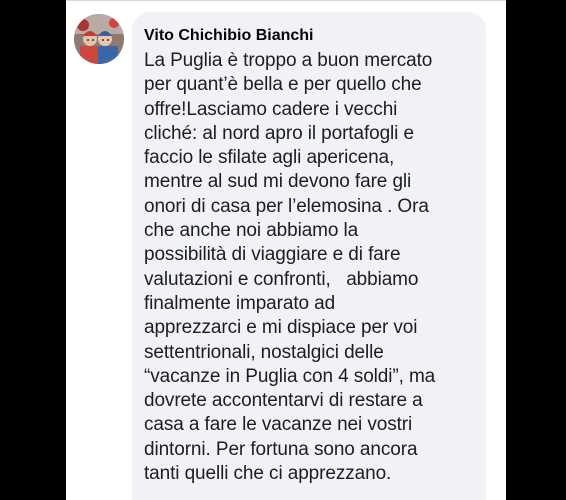 The image size is (566, 500). What do you see at coordinates (279, 133) in the screenshot?
I see `comment-line: cliché: al nord apro il portafogli e` at bounding box center [279, 133].